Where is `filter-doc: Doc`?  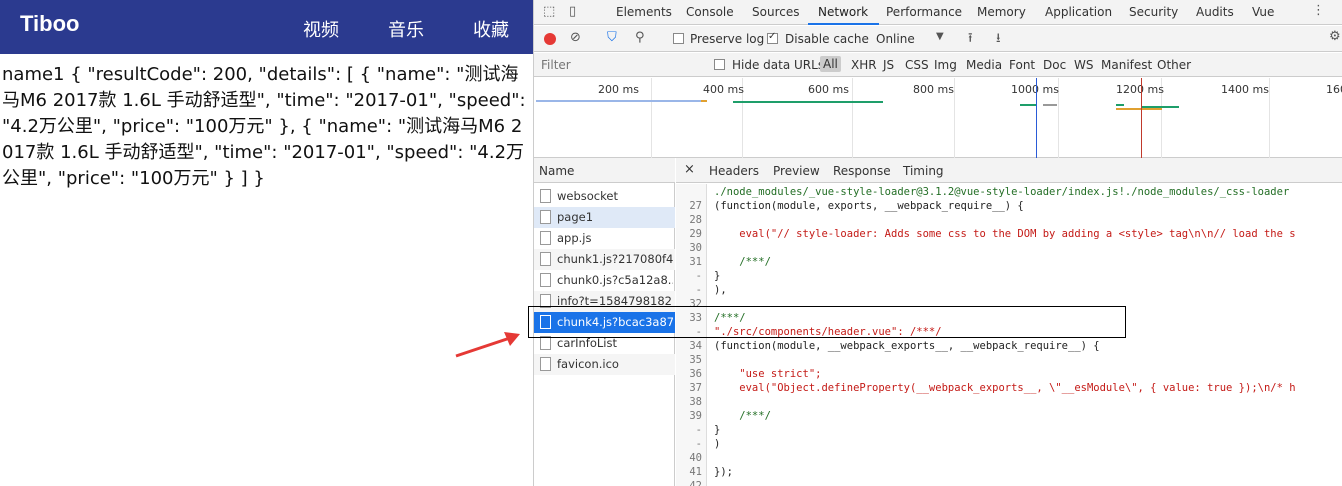
filter-doc: Doc is located at coordinates (1054, 65).